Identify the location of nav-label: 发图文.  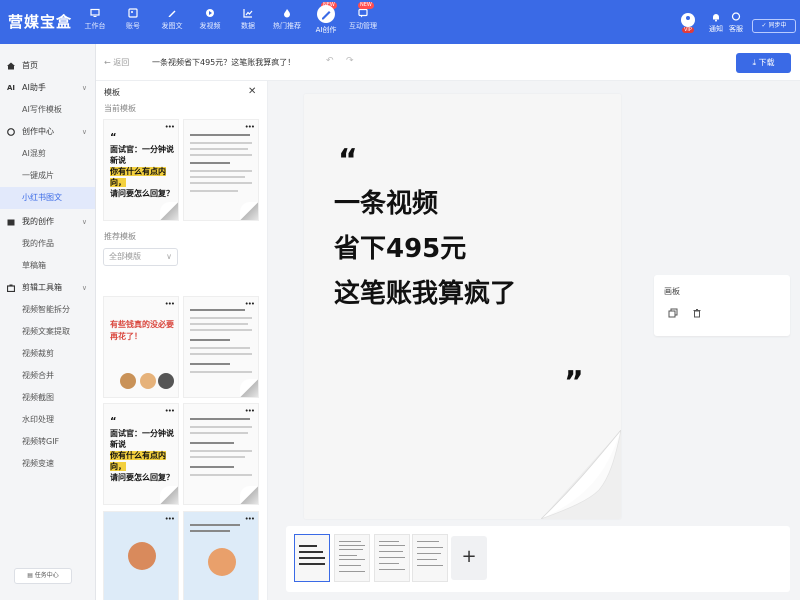
(172, 26).